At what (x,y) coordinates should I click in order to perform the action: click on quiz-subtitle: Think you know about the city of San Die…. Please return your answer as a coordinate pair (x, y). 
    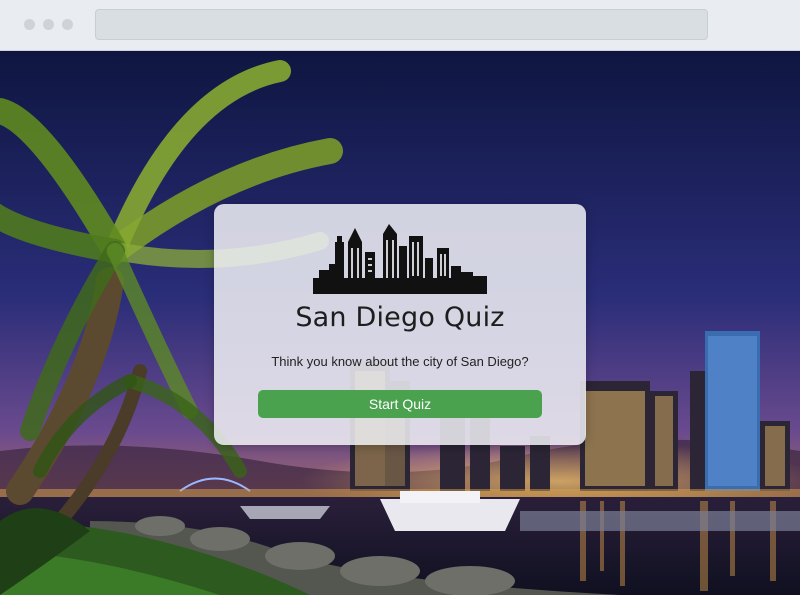
    Looking at the image, I should click on (400, 361).